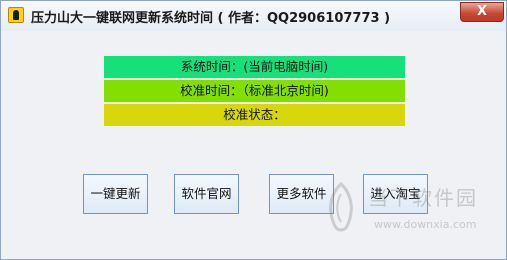  I want to click on watermark-logo-icon, so click(341, 206).